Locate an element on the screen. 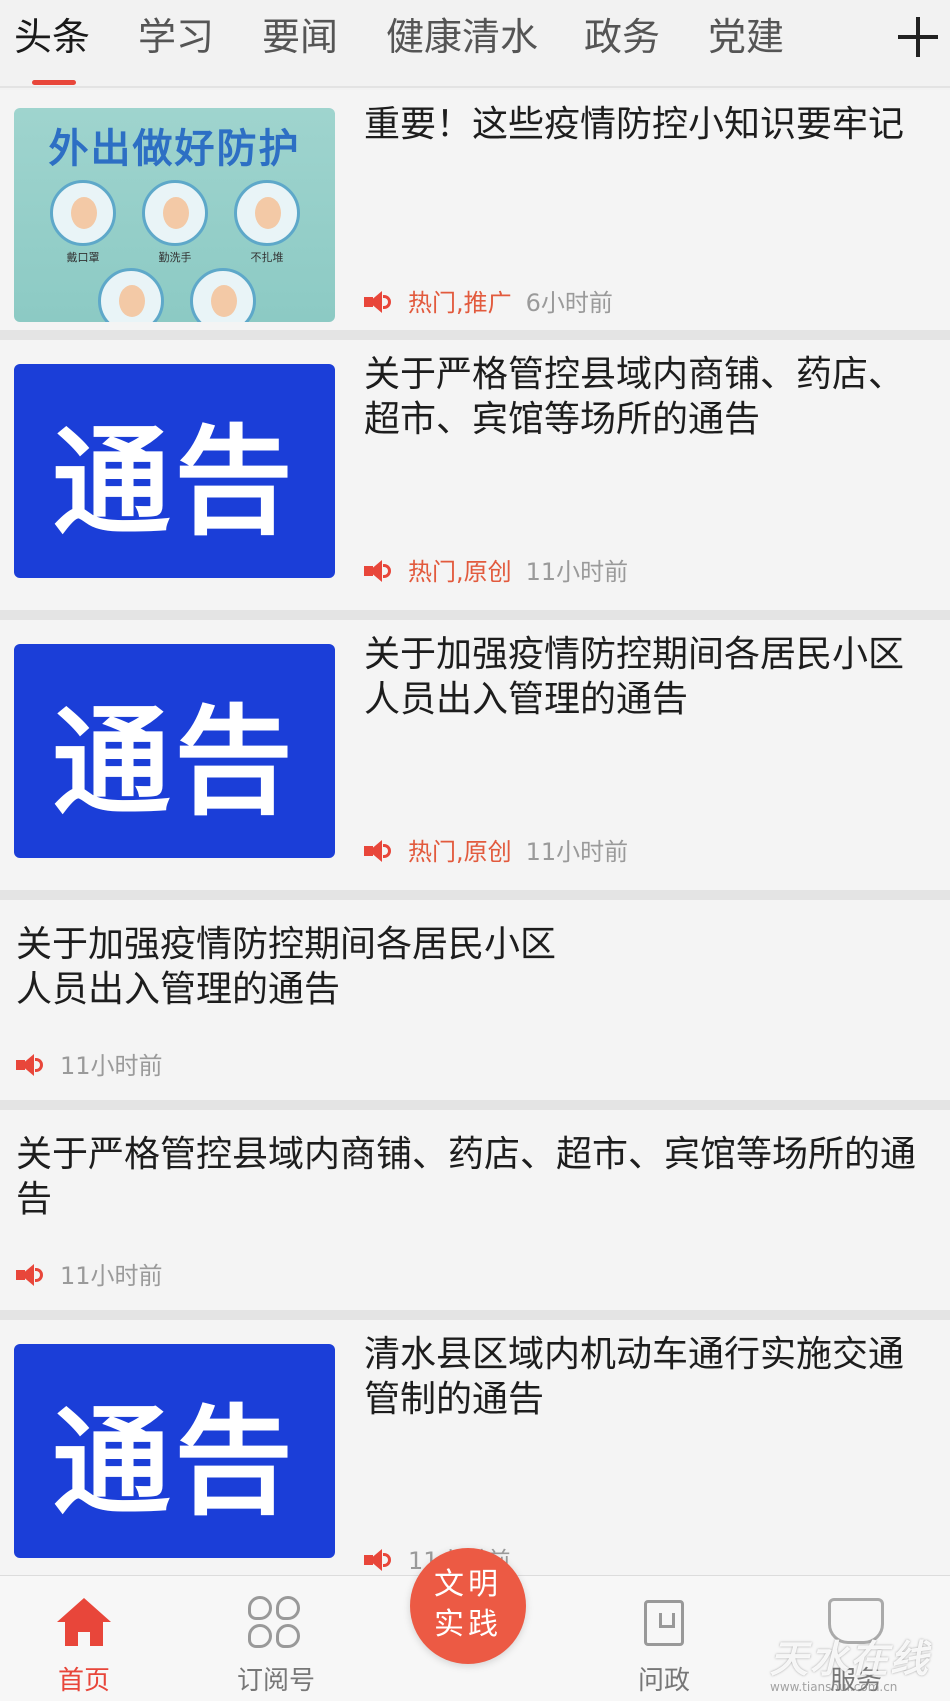 This screenshot has height=1701, width=950. article-thumbnail: 外出做好防护 戴口罩 勤洗手 不扎堆 is located at coordinates (174, 215).